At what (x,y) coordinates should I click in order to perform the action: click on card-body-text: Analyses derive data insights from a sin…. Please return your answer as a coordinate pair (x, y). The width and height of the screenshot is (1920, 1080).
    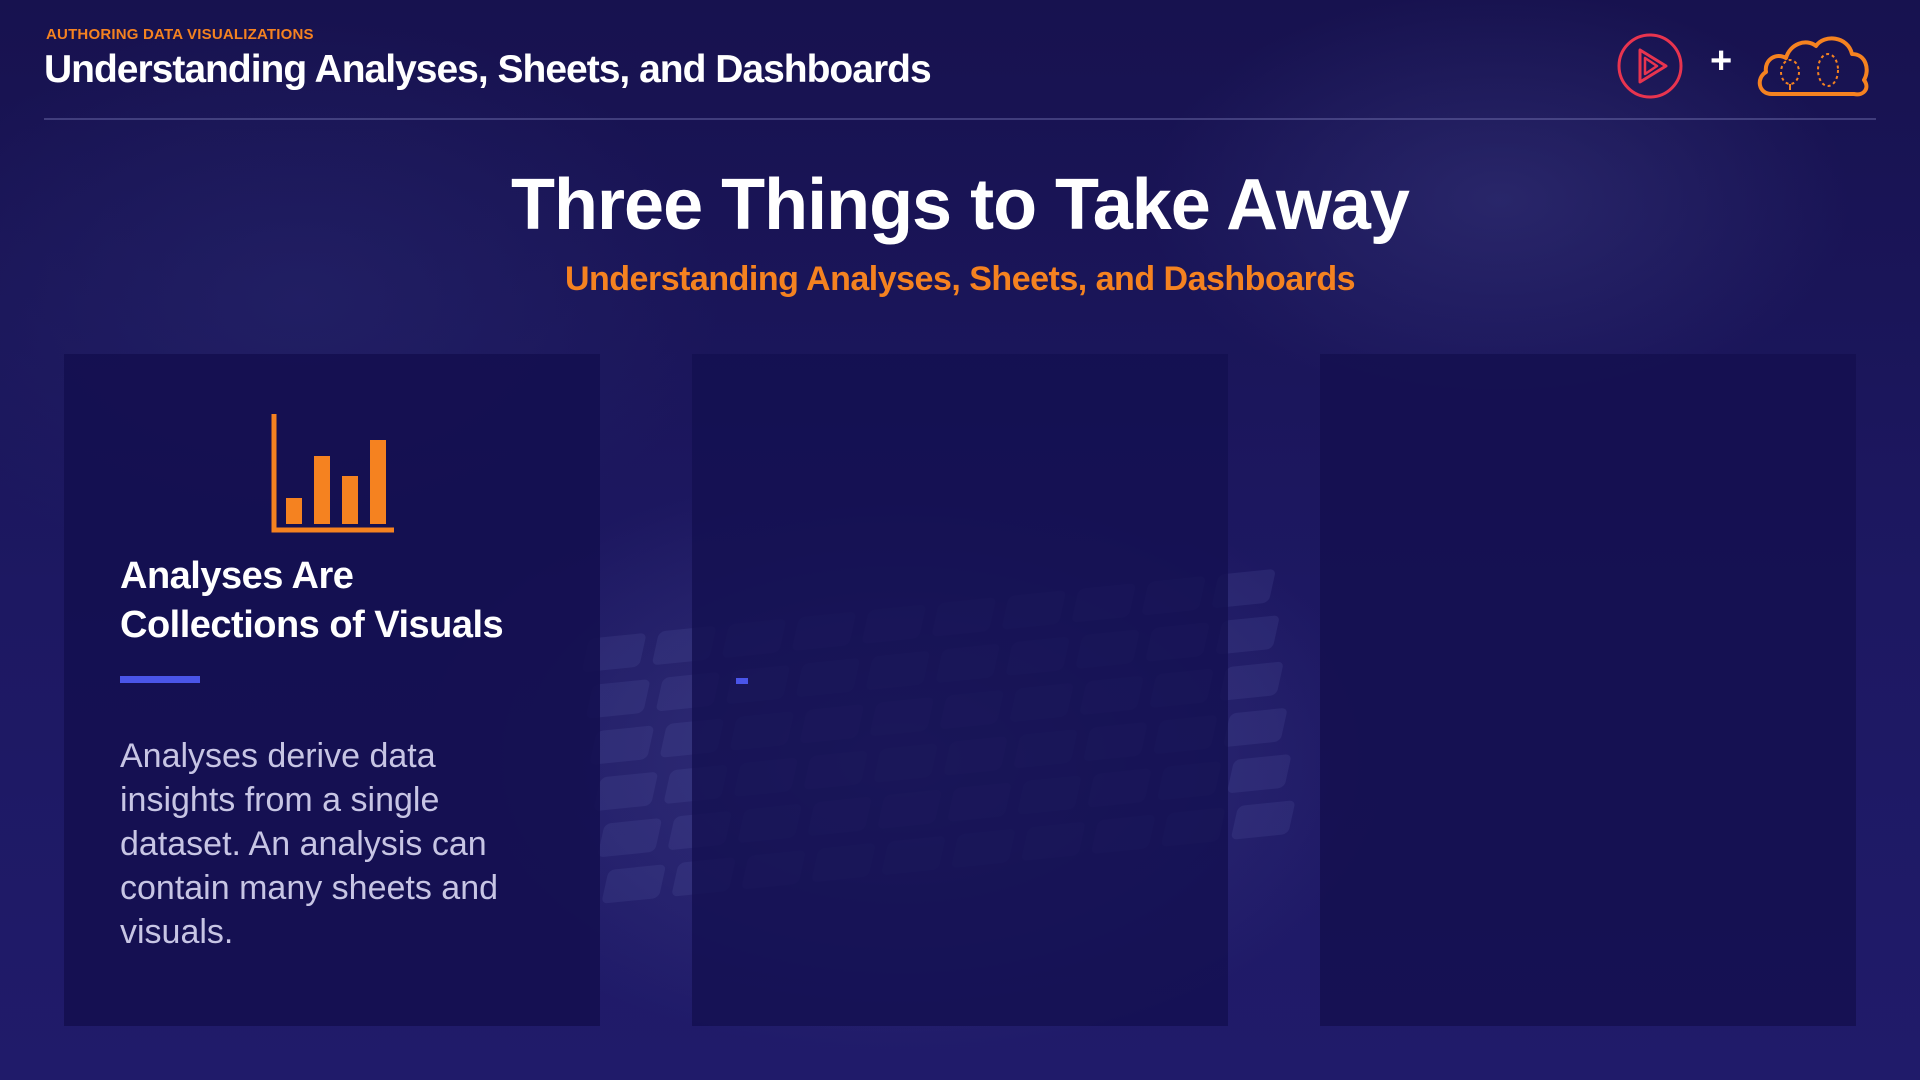
    Looking at the image, I should click on (309, 844).